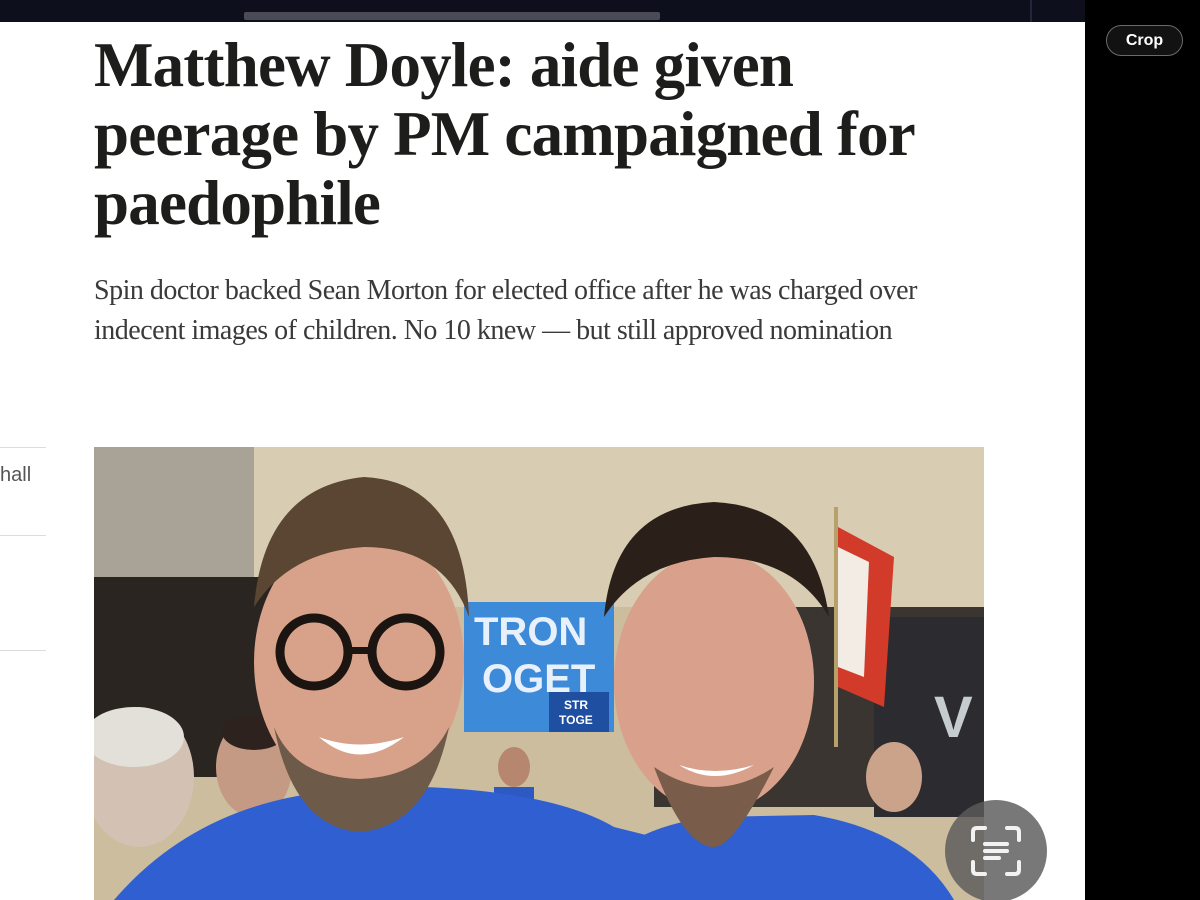 This screenshot has height=900, width=1200. What do you see at coordinates (1031, 11) in the screenshot?
I see `bar-divider` at bounding box center [1031, 11].